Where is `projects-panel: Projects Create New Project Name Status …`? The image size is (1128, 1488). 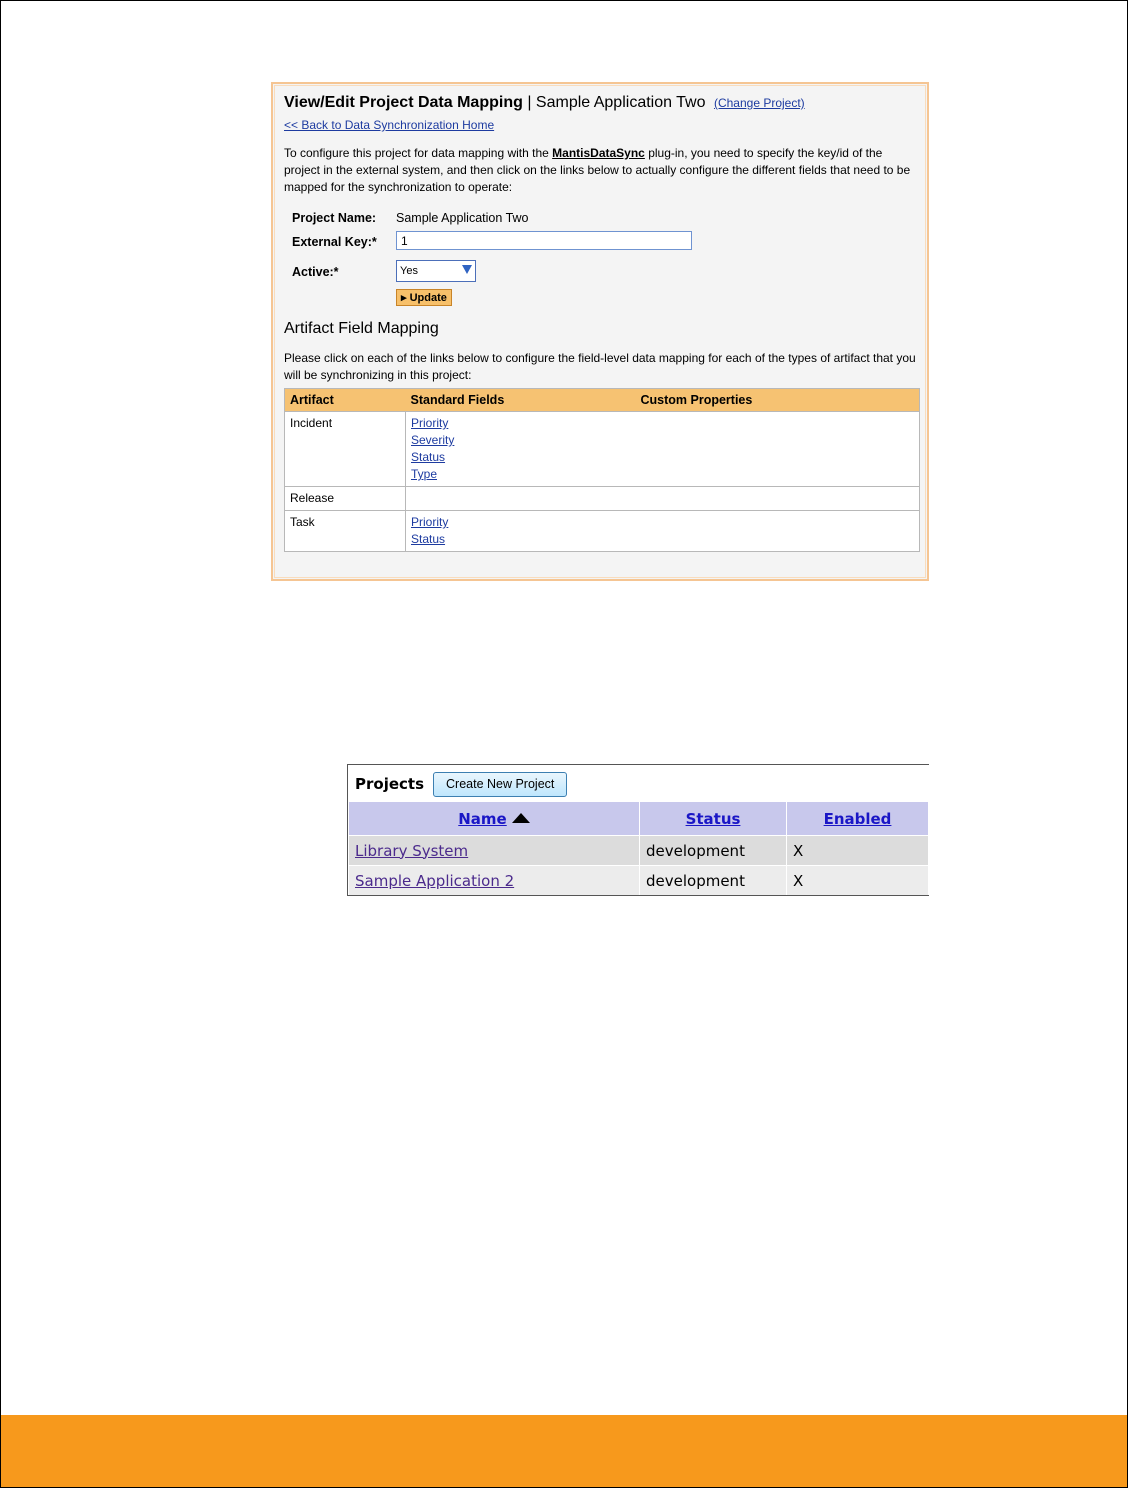 projects-panel: Projects Create New Project Name Status … is located at coordinates (638, 830).